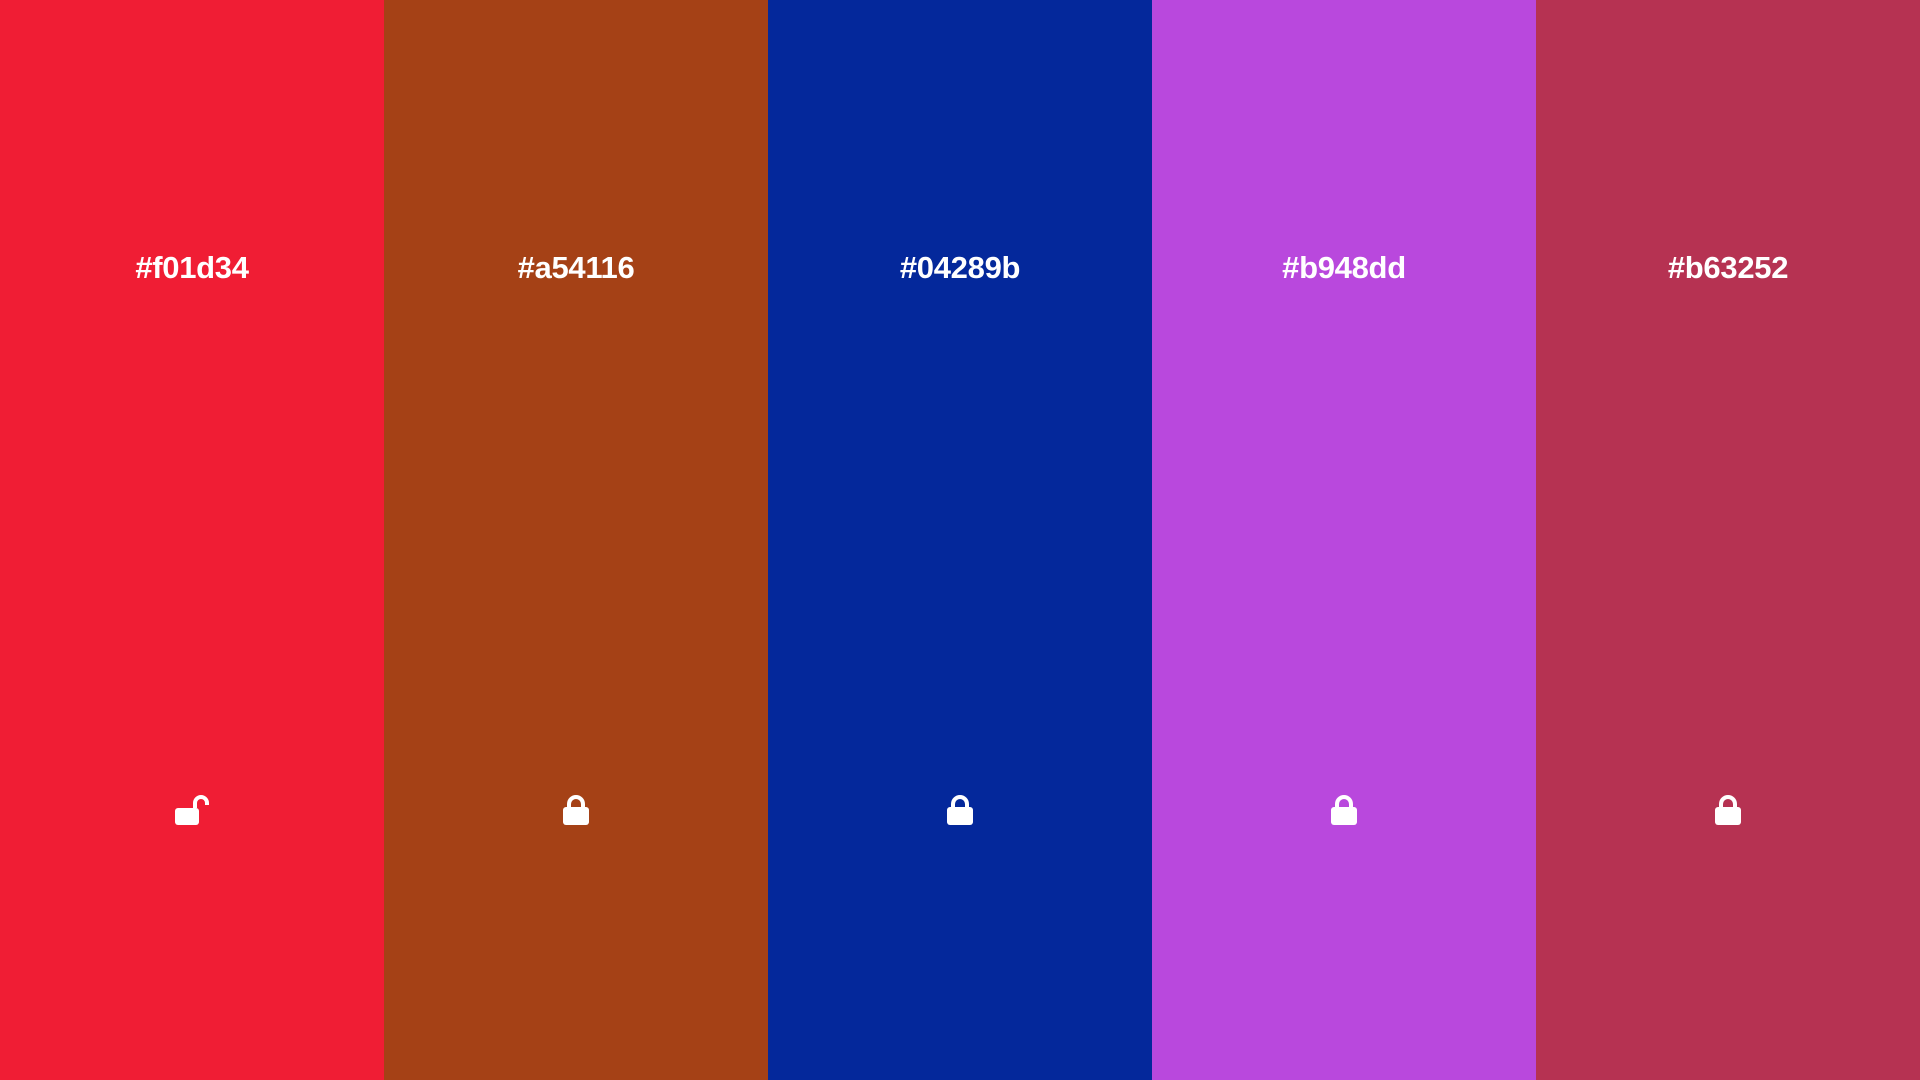  I want to click on hex-code-label: #a54116, so click(576, 268).